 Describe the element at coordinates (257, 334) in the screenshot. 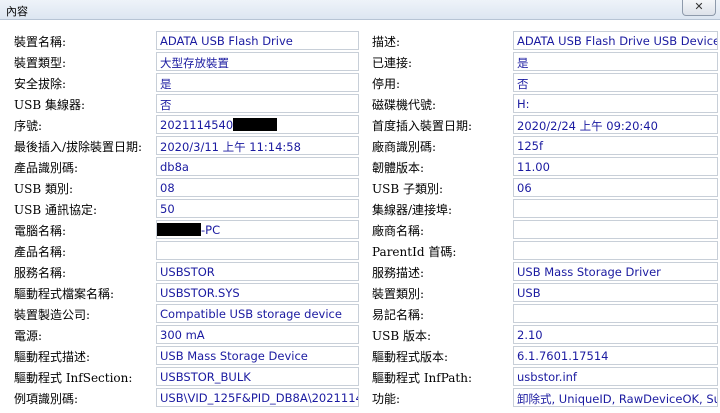

I see `property-value: 300 mA` at that location.